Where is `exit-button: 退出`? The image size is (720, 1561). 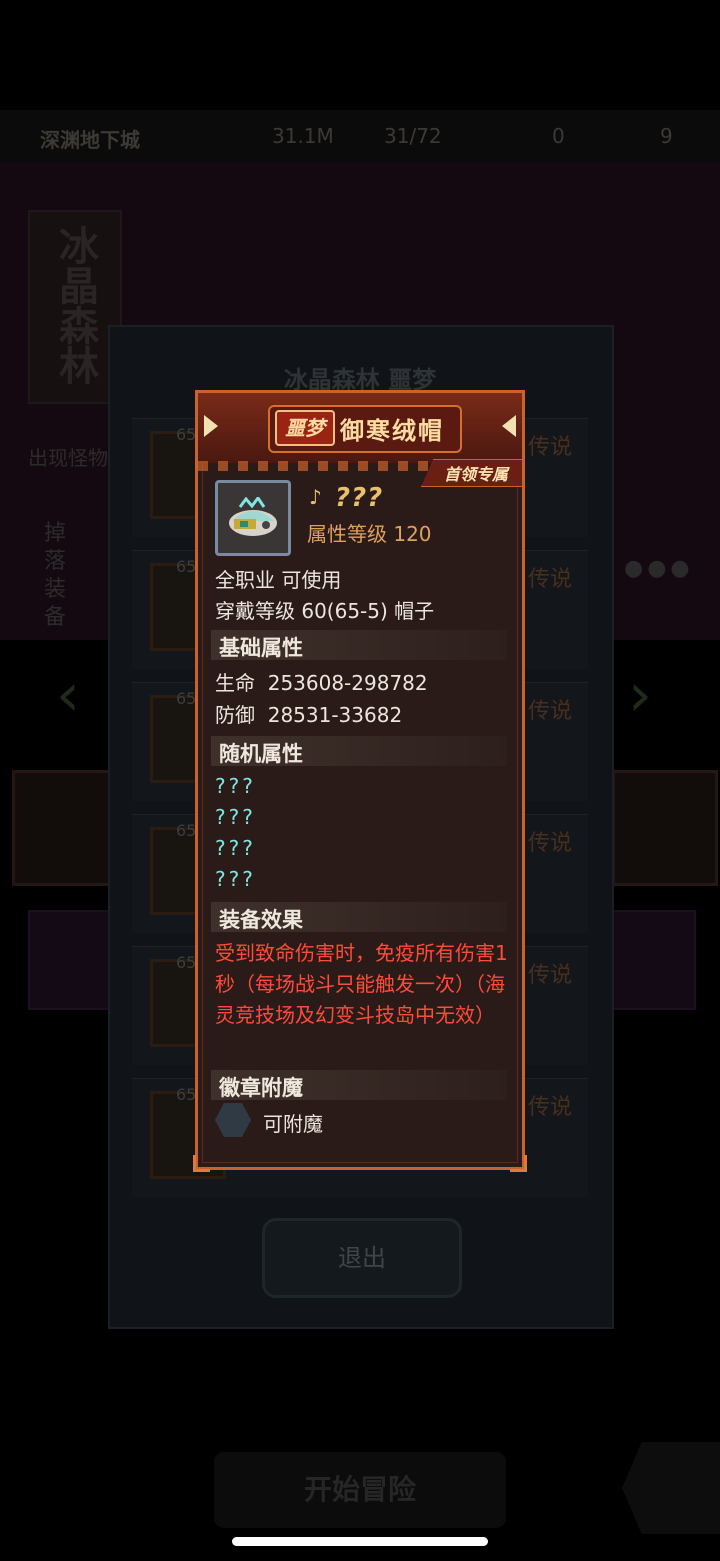 exit-button: 退出 is located at coordinates (362, 1258).